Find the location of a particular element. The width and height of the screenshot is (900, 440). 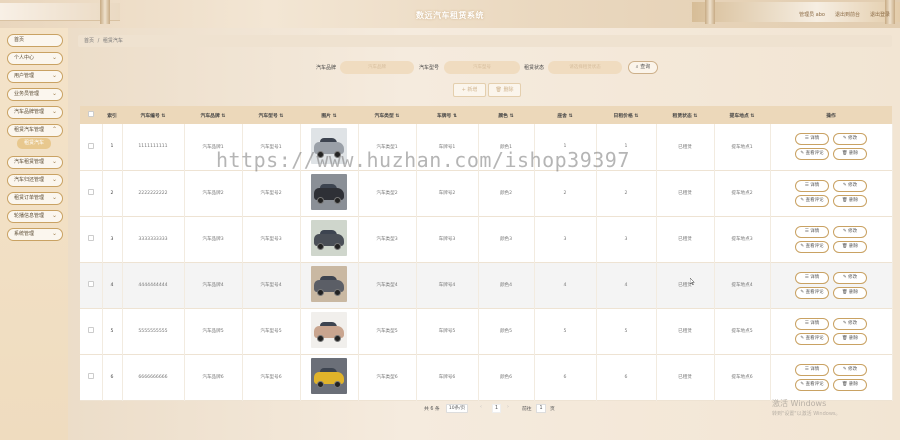

cell-plate: 车牌号5 is located at coordinates (447, 331).